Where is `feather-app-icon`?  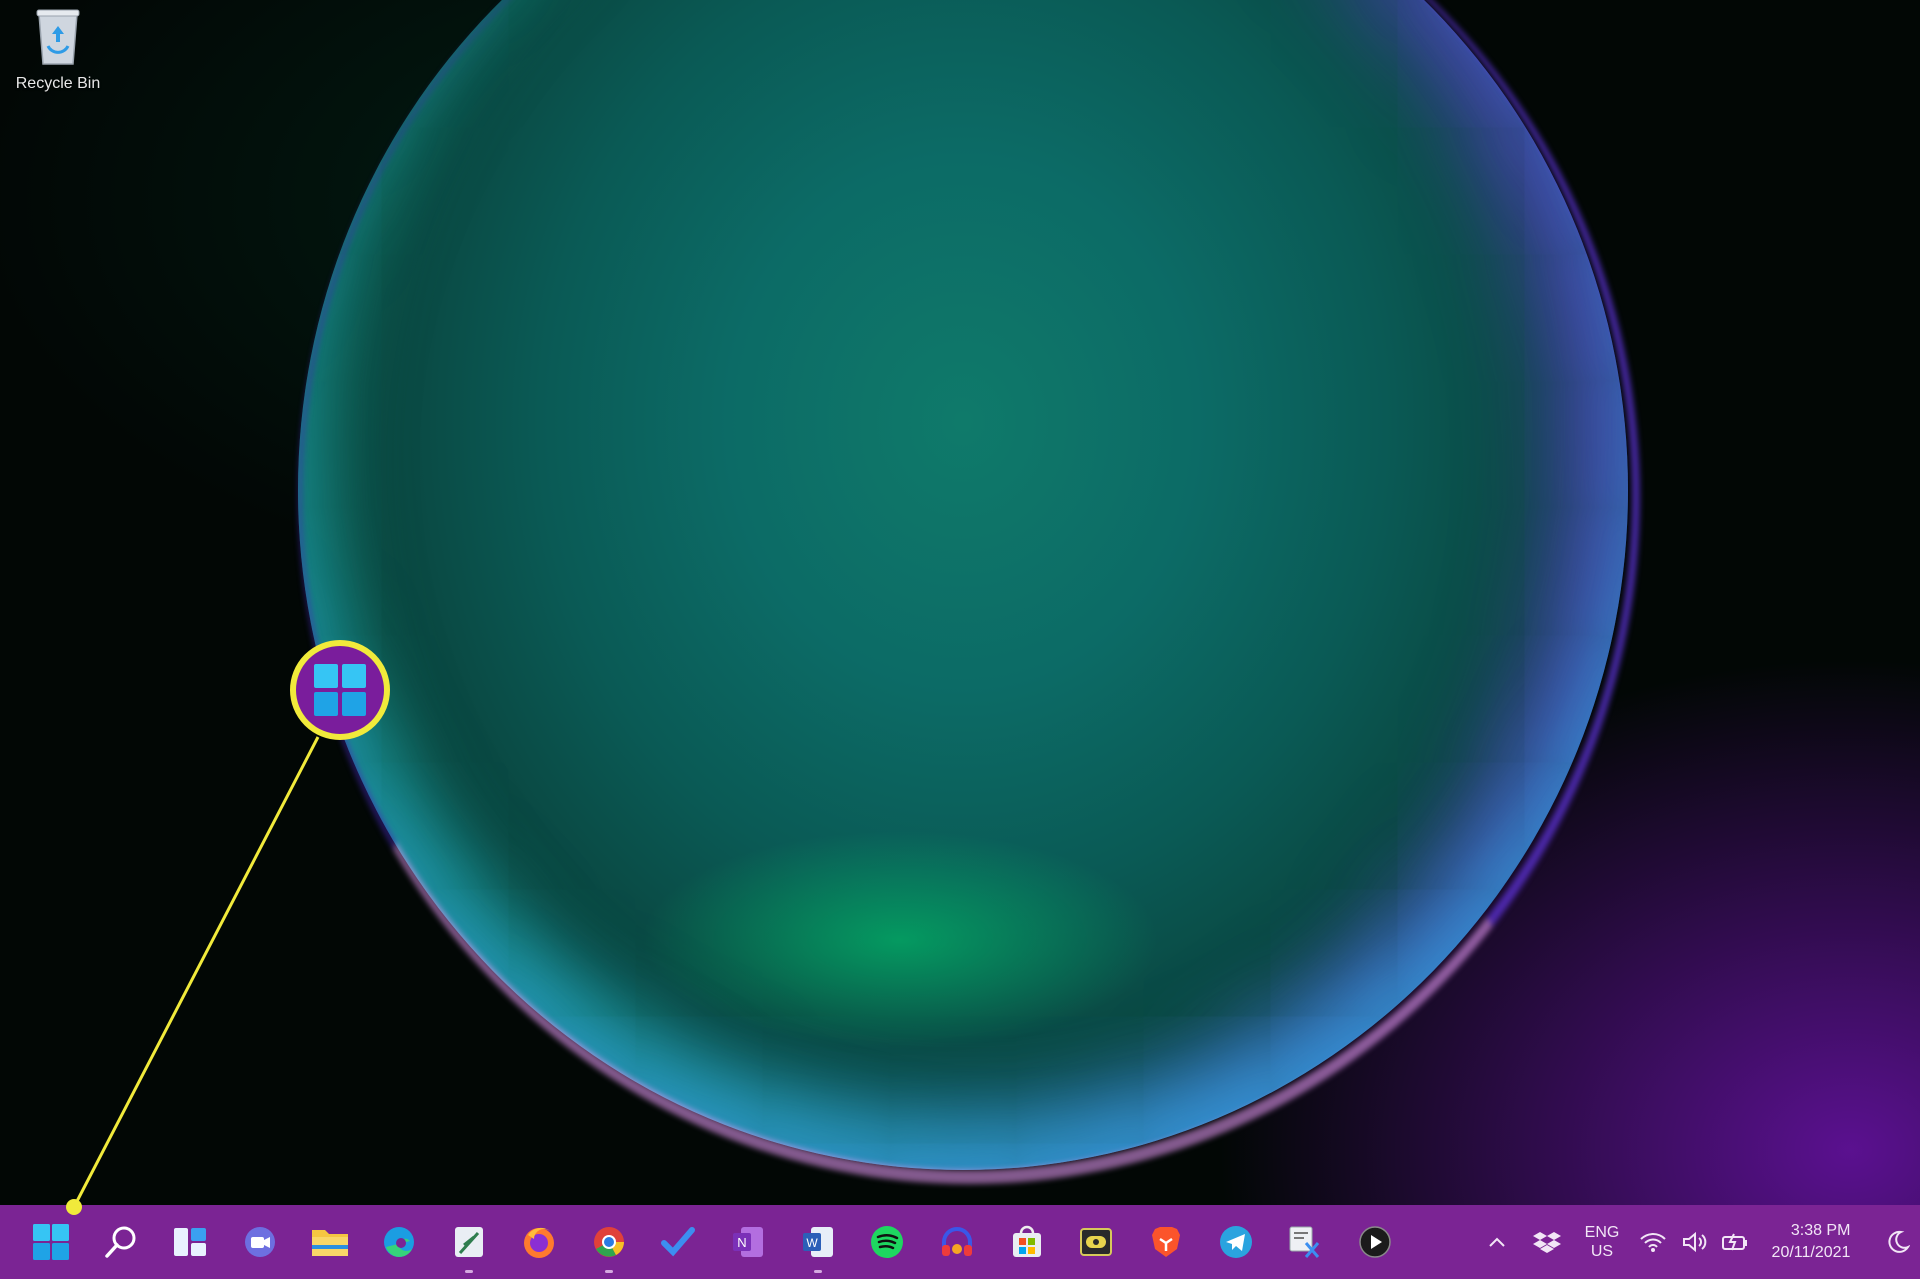
feather-app-icon is located at coordinates (469, 1242).